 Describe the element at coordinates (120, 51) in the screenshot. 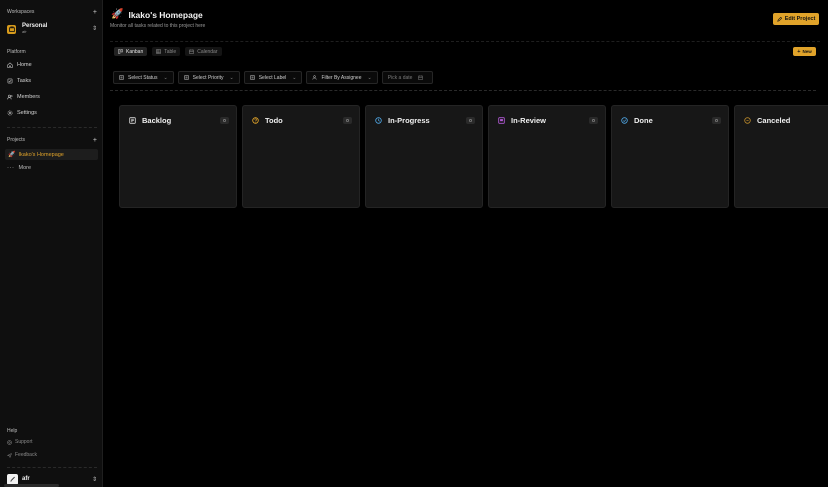

I see `kanban-icon` at that location.